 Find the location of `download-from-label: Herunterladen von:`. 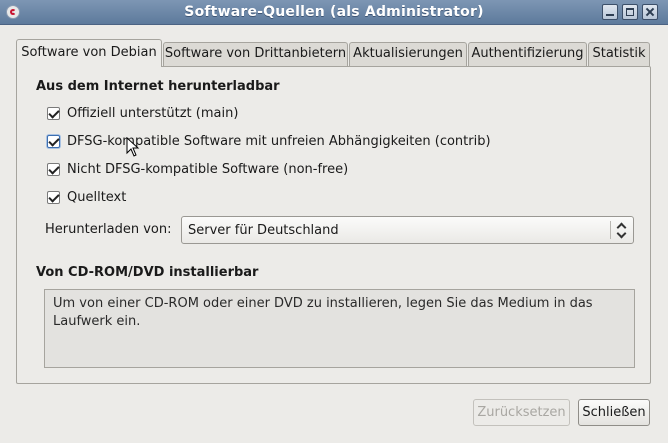

download-from-label: Herunterladen von: is located at coordinates (108, 229).